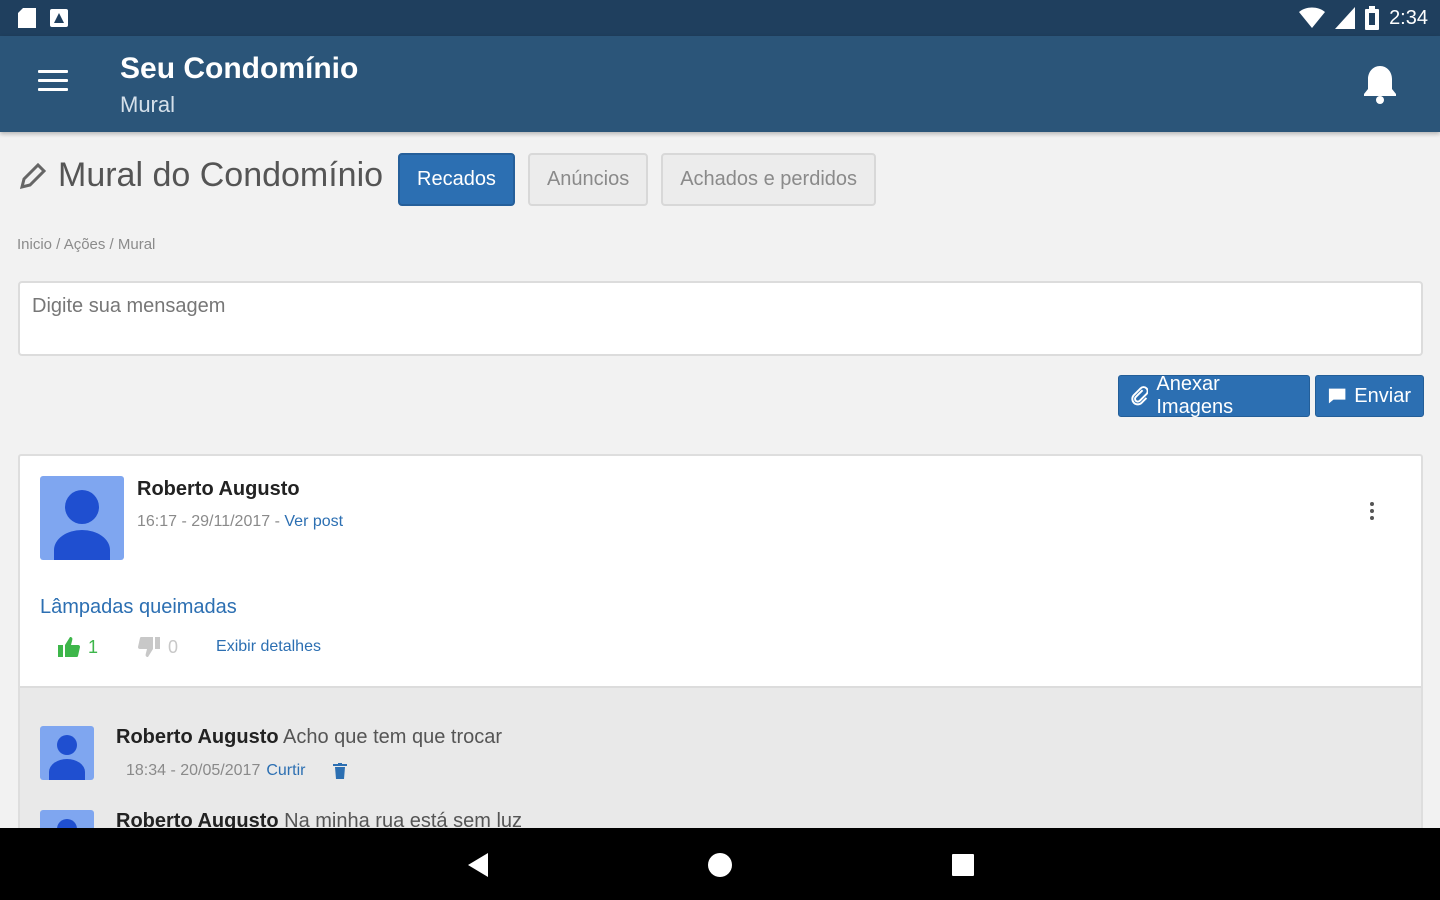 The height and width of the screenshot is (900, 1440). I want to click on comment-body: Acho que tem que trocar, so click(393, 737).